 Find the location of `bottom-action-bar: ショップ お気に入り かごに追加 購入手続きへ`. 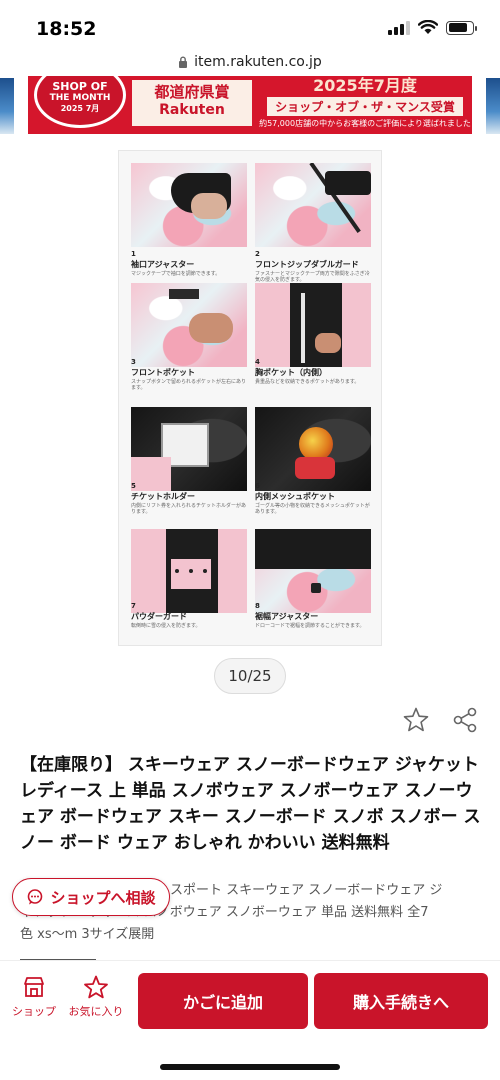

bottom-action-bar: ショップ お気に入り かごに追加 購入手続きへ is located at coordinates (250, 1020).